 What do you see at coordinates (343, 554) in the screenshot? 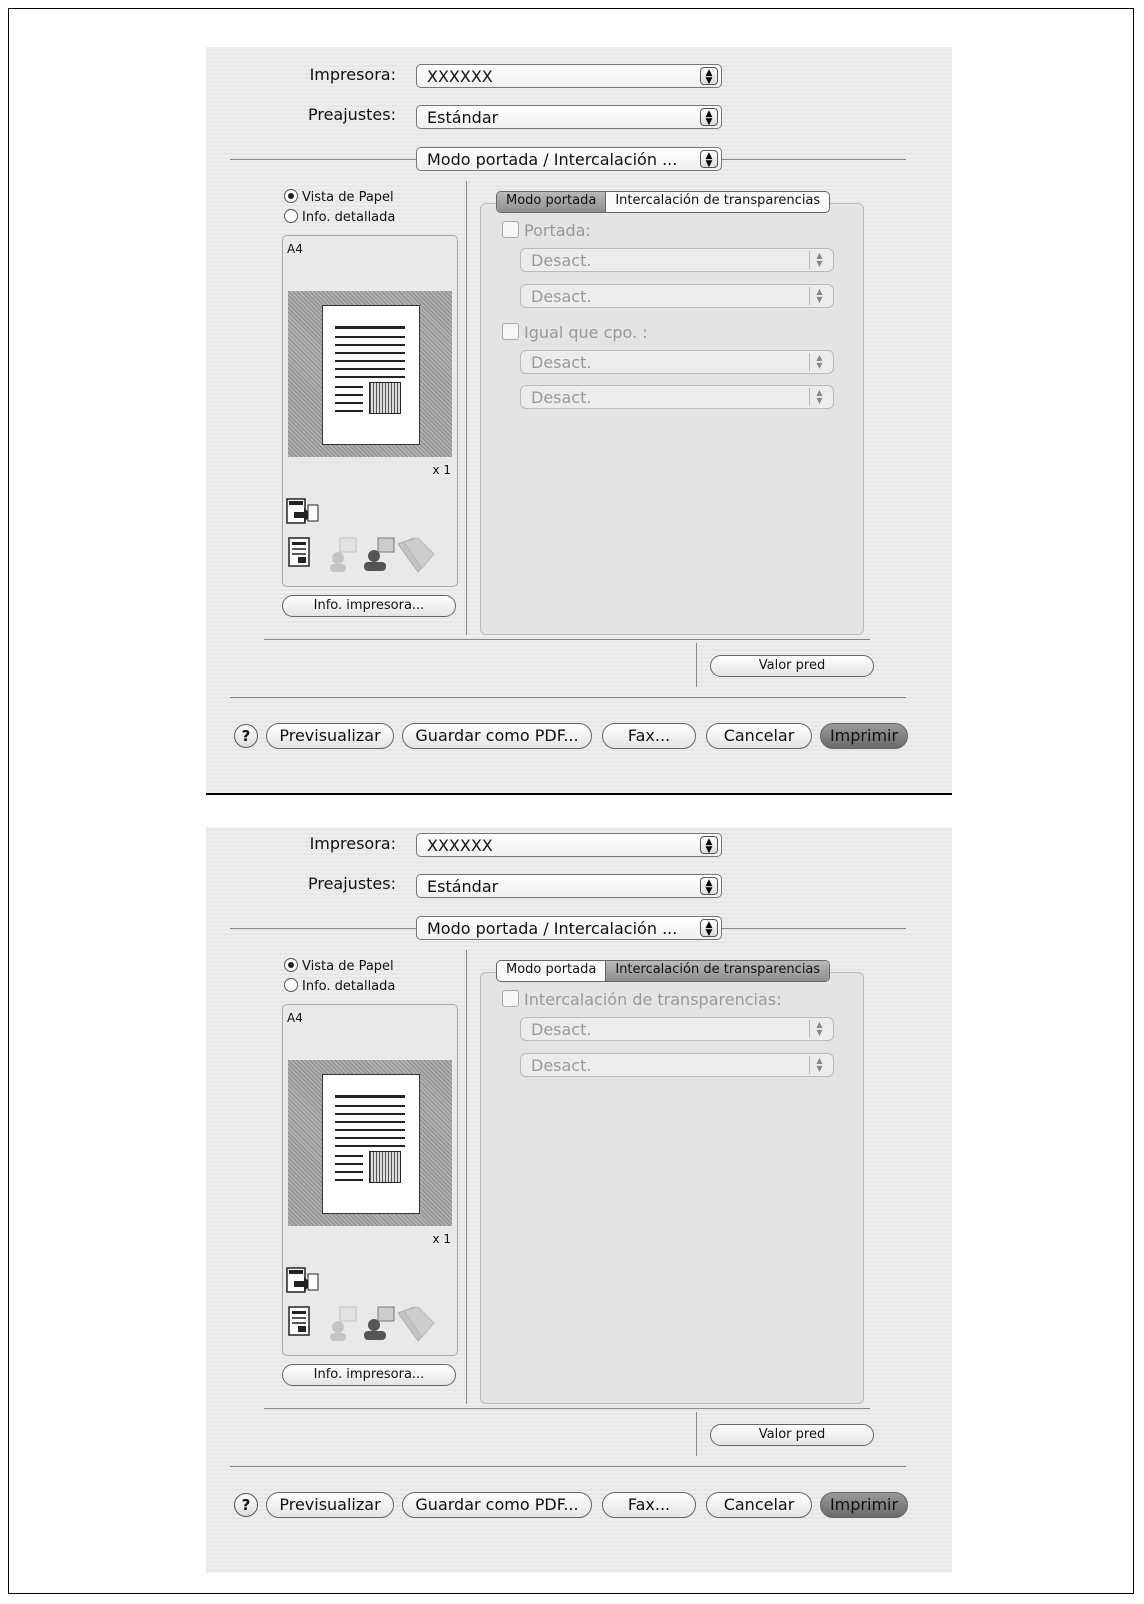
I see `user-box-icon` at bounding box center [343, 554].